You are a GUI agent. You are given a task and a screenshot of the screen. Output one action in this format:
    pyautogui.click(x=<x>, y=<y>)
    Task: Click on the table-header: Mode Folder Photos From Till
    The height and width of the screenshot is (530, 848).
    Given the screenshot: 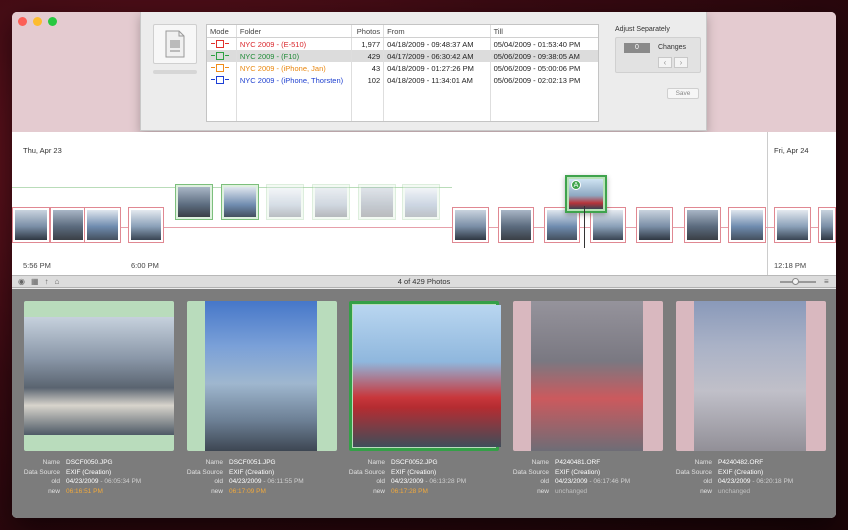 What is the action you would take?
    pyautogui.click(x=402, y=31)
    